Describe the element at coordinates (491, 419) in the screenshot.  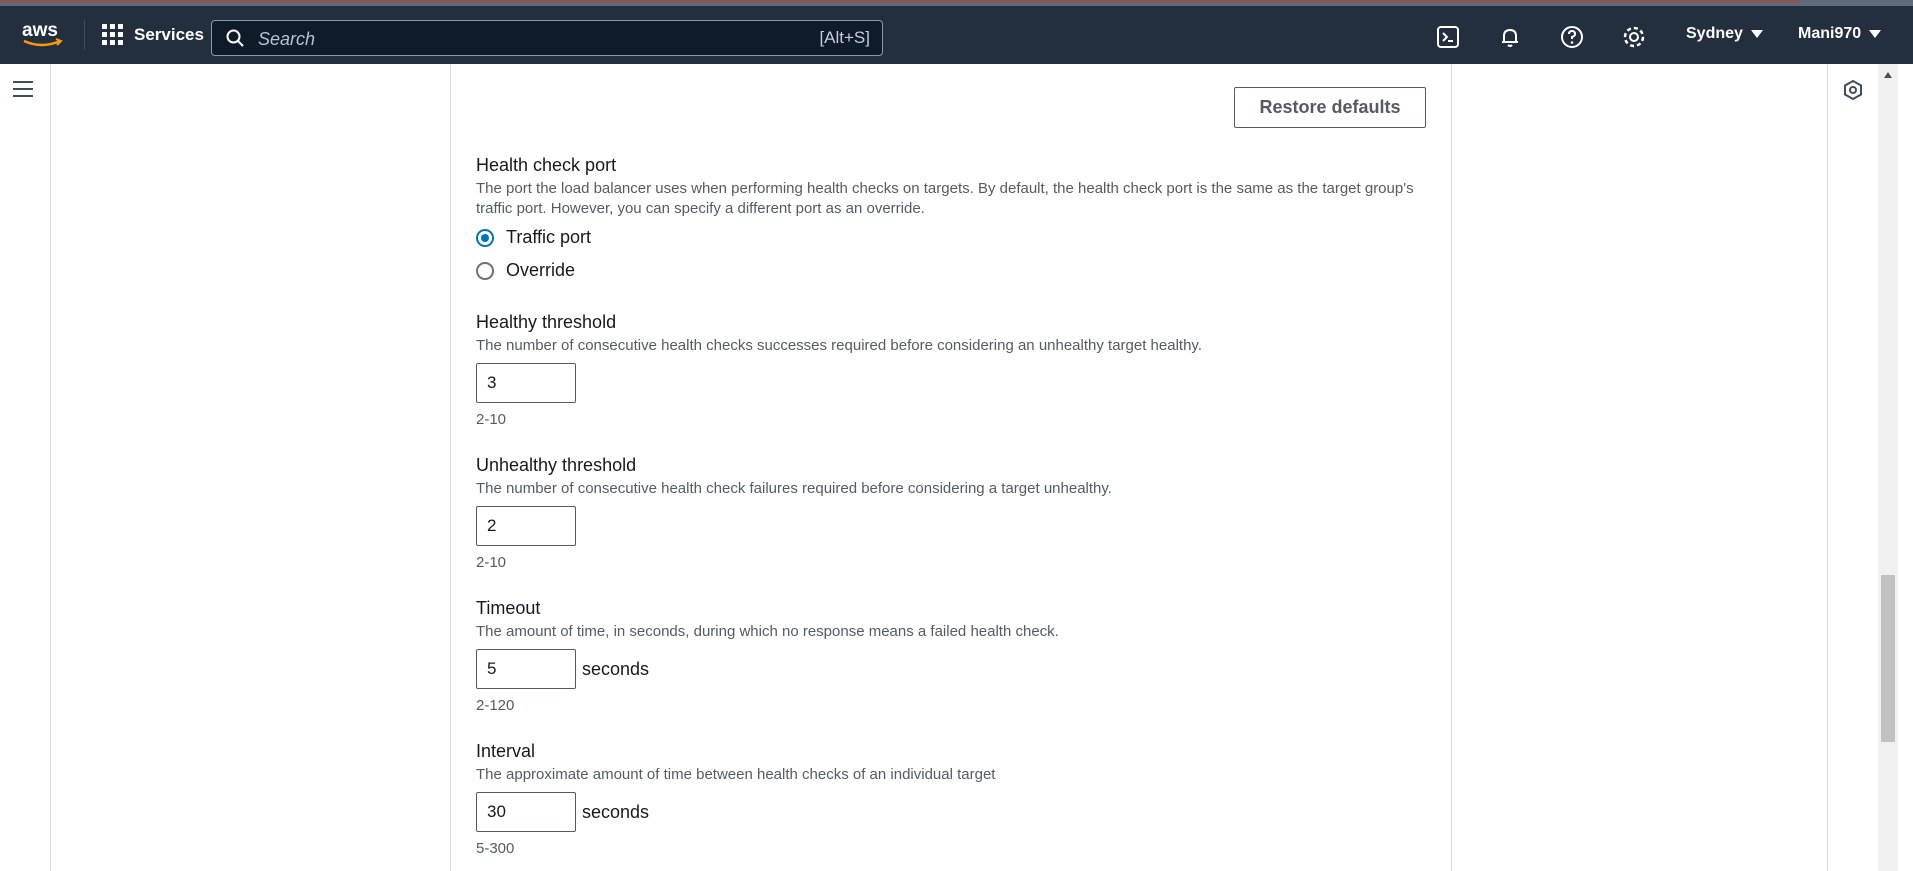
I see `healthy-threshold-constraint: 2-10` at that location.